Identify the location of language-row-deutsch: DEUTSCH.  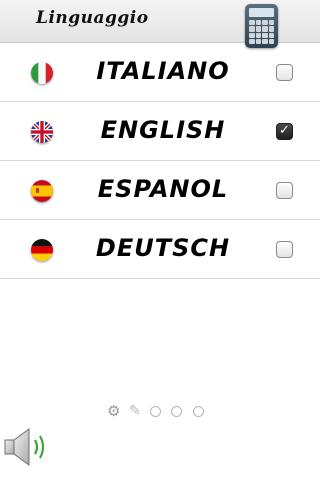
(160, 249).